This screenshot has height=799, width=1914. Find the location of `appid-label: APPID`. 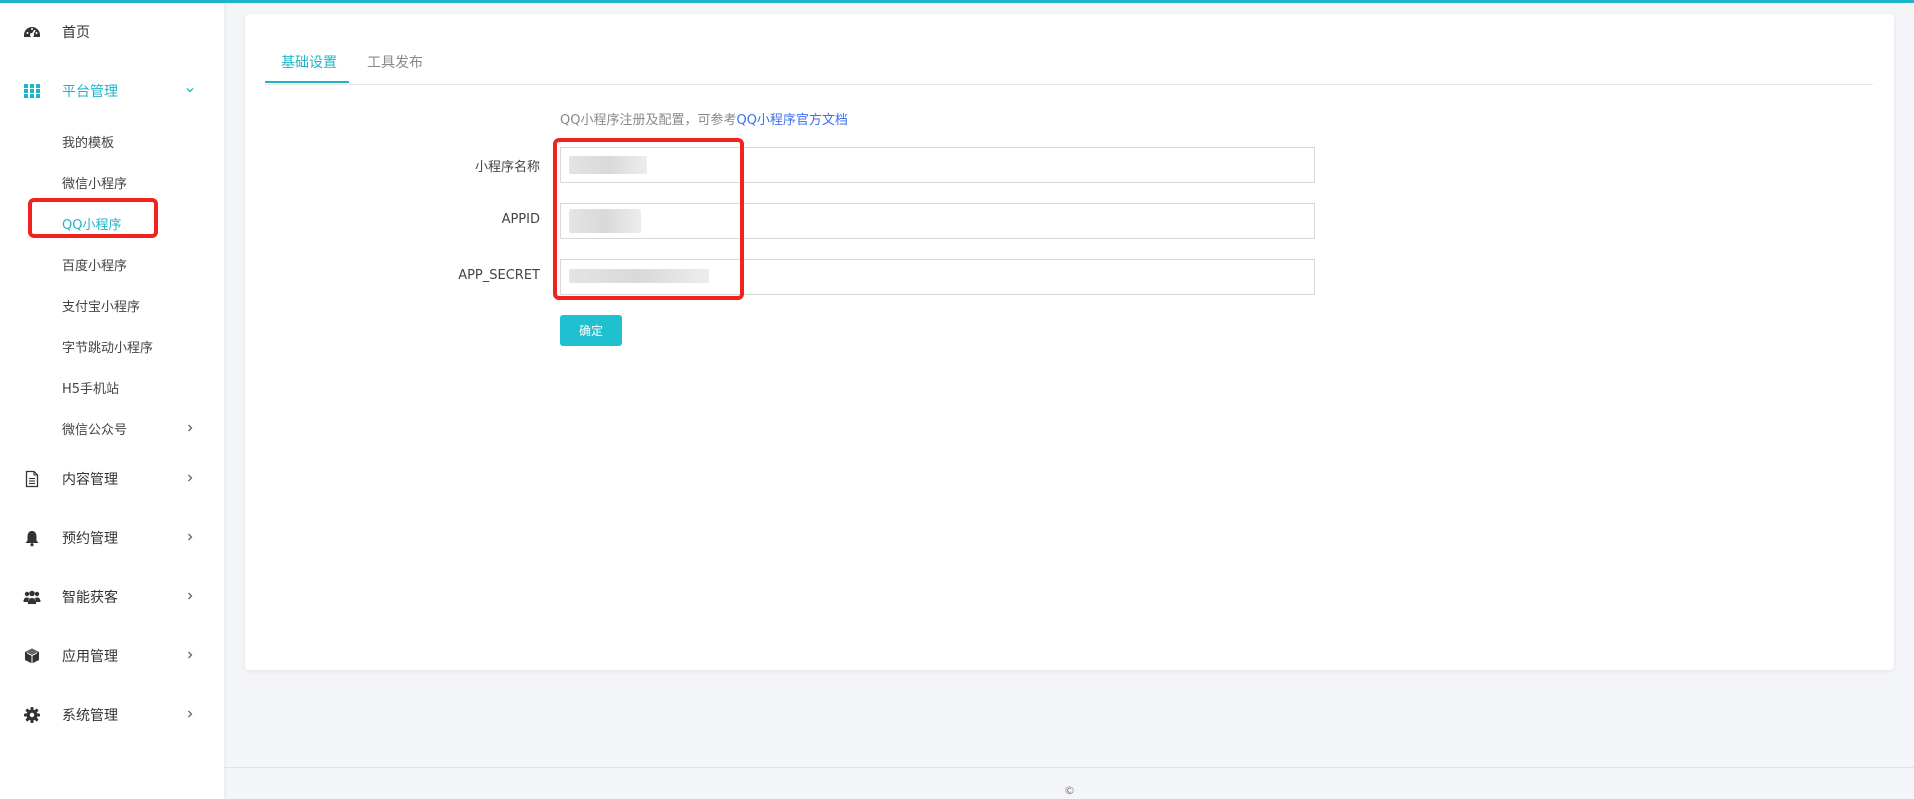

appid-label: APPID is located at coordinates (520, 219).